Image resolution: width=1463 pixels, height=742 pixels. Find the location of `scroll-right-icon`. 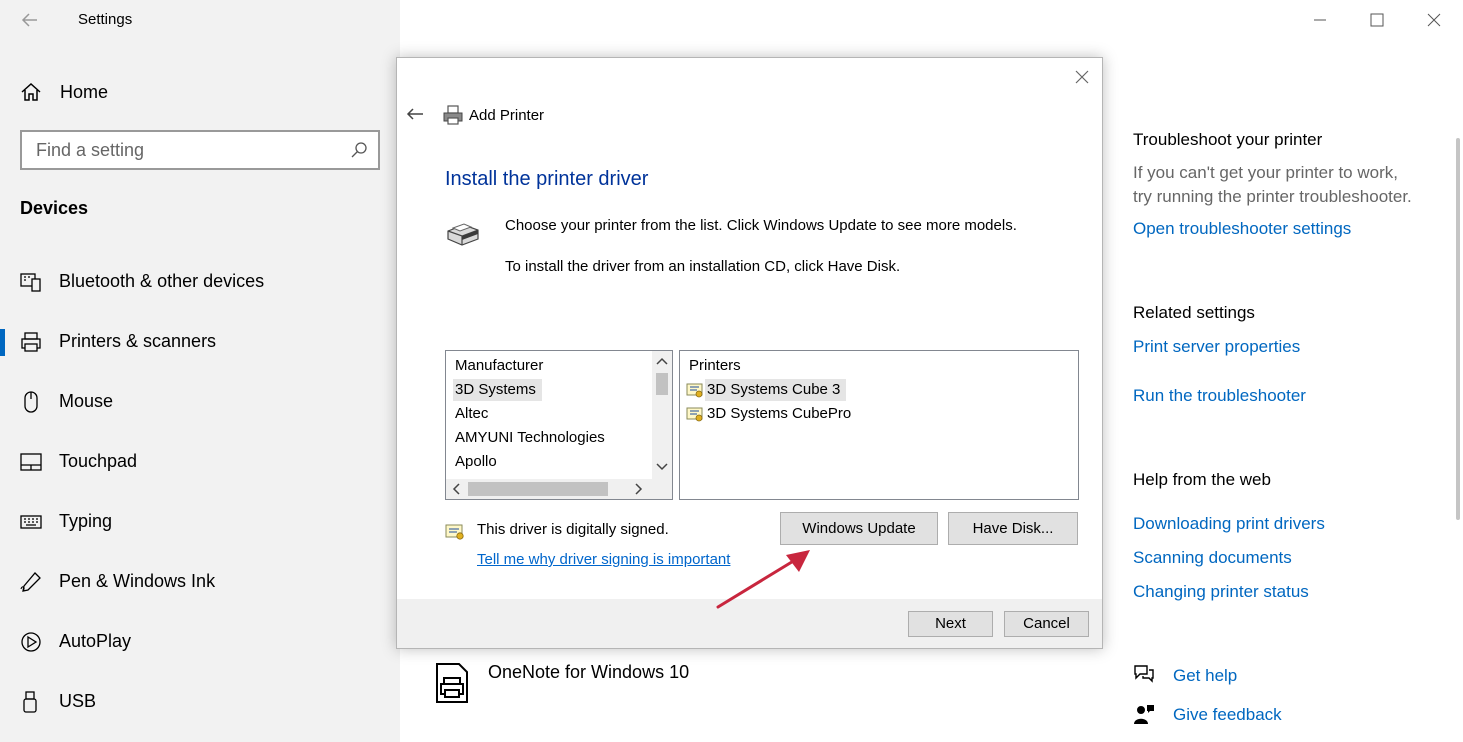

scroll-right-icon is located at coordinates (638, 489).